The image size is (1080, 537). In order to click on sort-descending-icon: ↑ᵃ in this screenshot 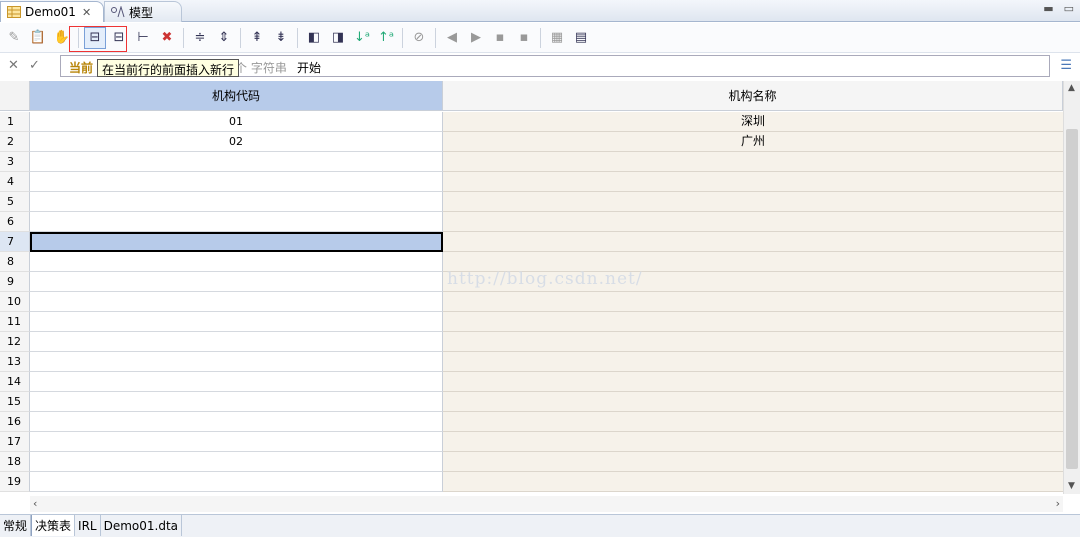, I will do `click(386, 38)`.